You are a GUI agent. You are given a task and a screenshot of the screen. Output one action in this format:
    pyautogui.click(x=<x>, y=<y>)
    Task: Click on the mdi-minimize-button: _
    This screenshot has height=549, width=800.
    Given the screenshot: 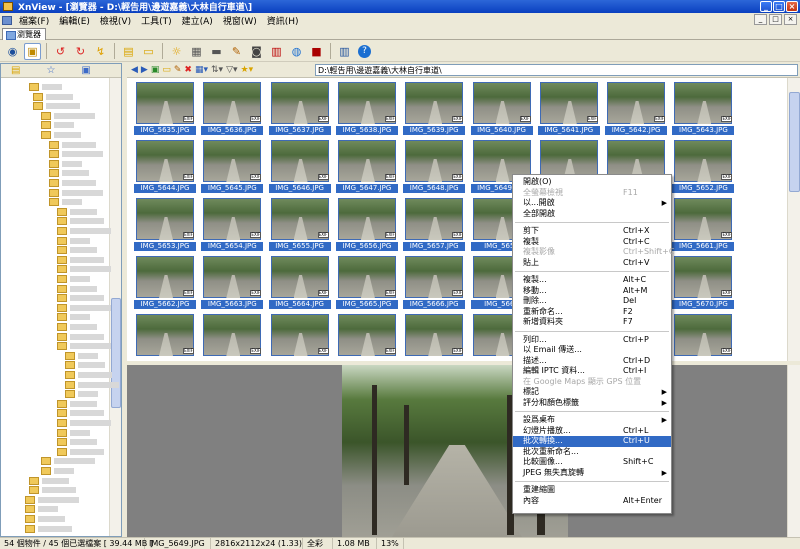 What is the action you would take?
    pyautogui.click(x=760, y=19)
    